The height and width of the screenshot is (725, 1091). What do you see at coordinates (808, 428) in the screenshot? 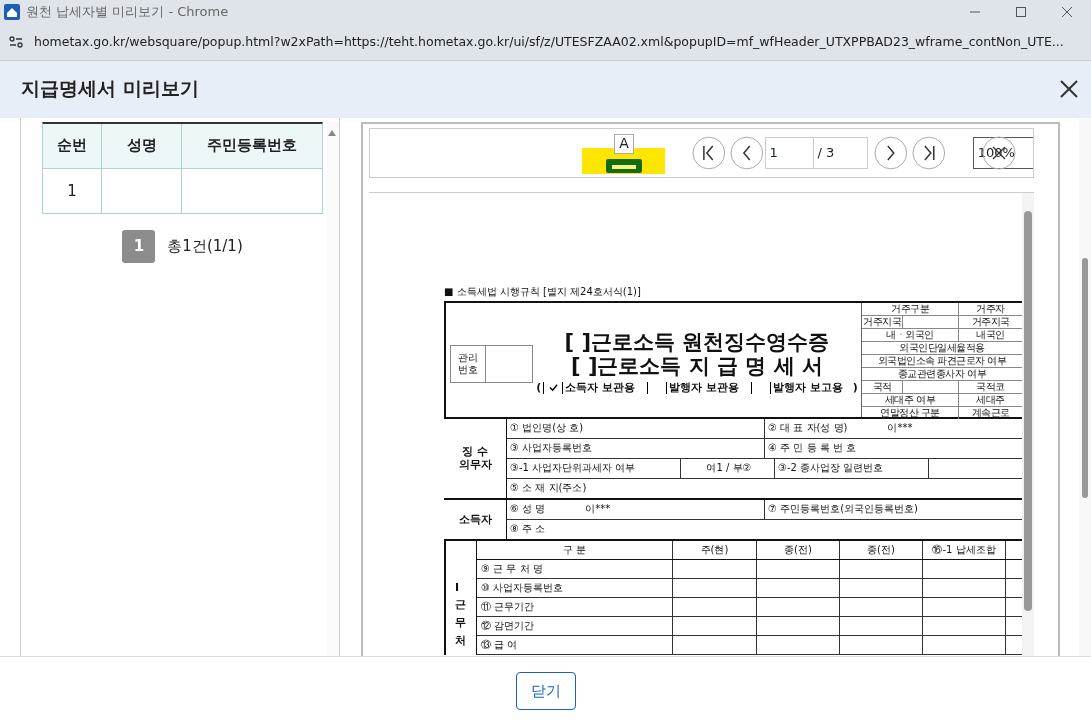
I see `form-label: ② 대 표 자(성 명)` at bounding box center [808, 428].